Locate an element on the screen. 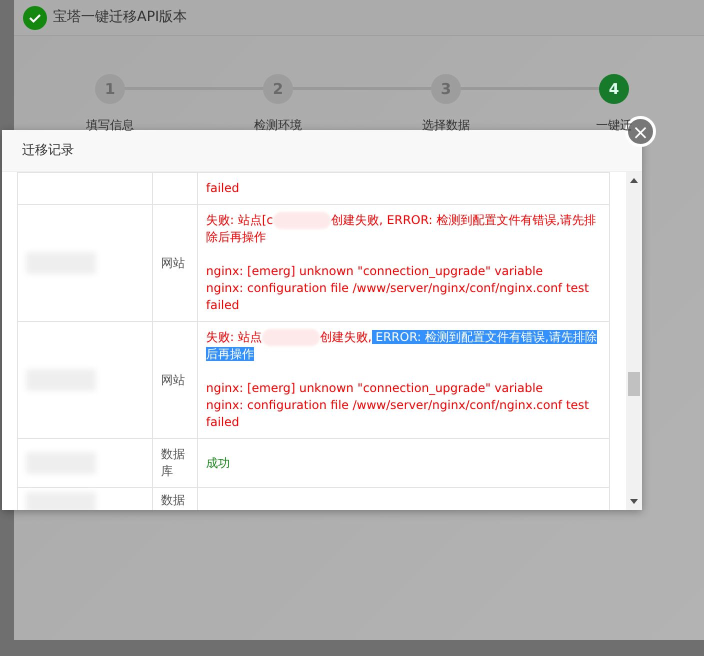  error-details: failed is located at coordinates (223, 188).